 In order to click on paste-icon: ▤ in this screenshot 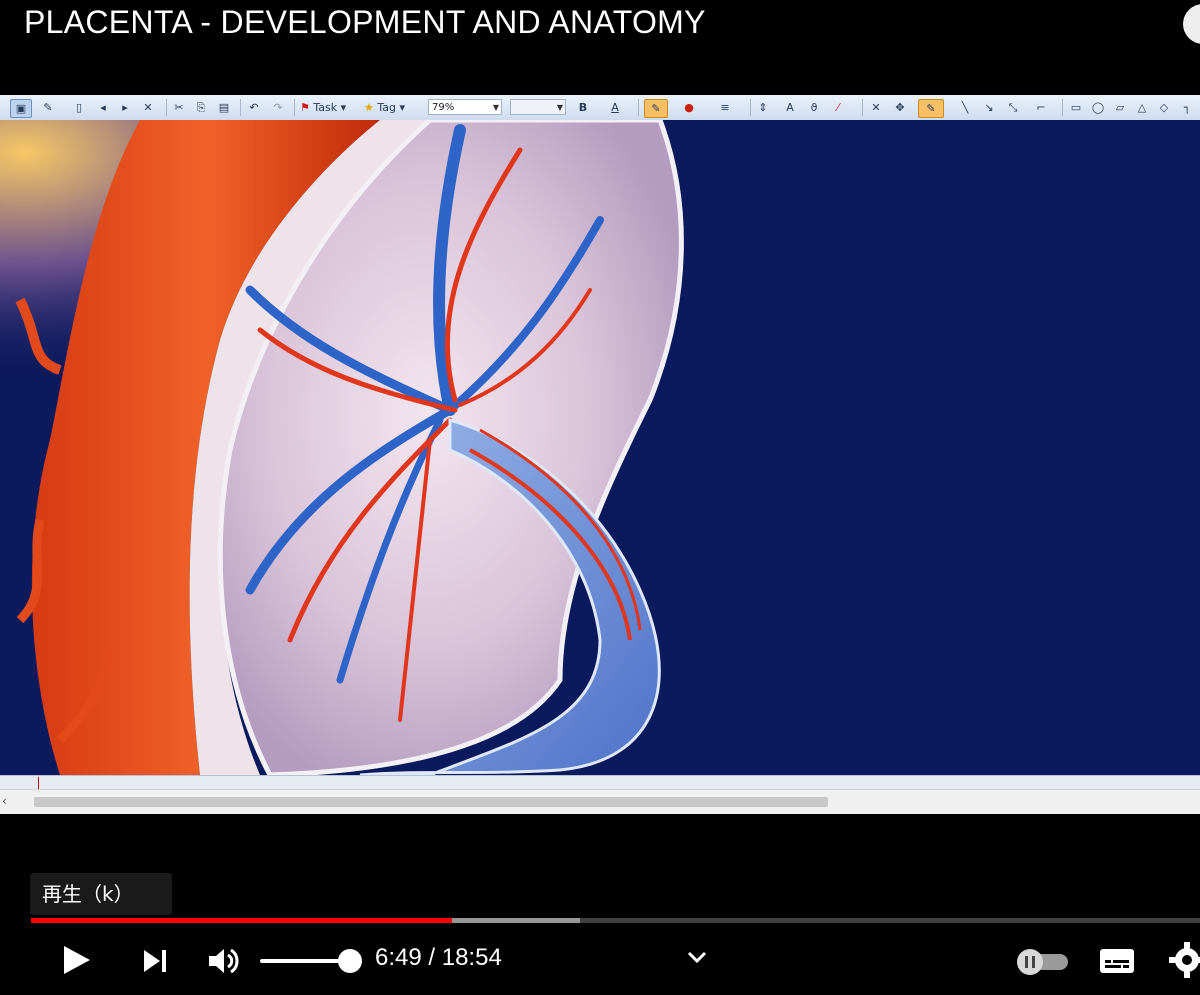, I will do `click(224, 107)`.